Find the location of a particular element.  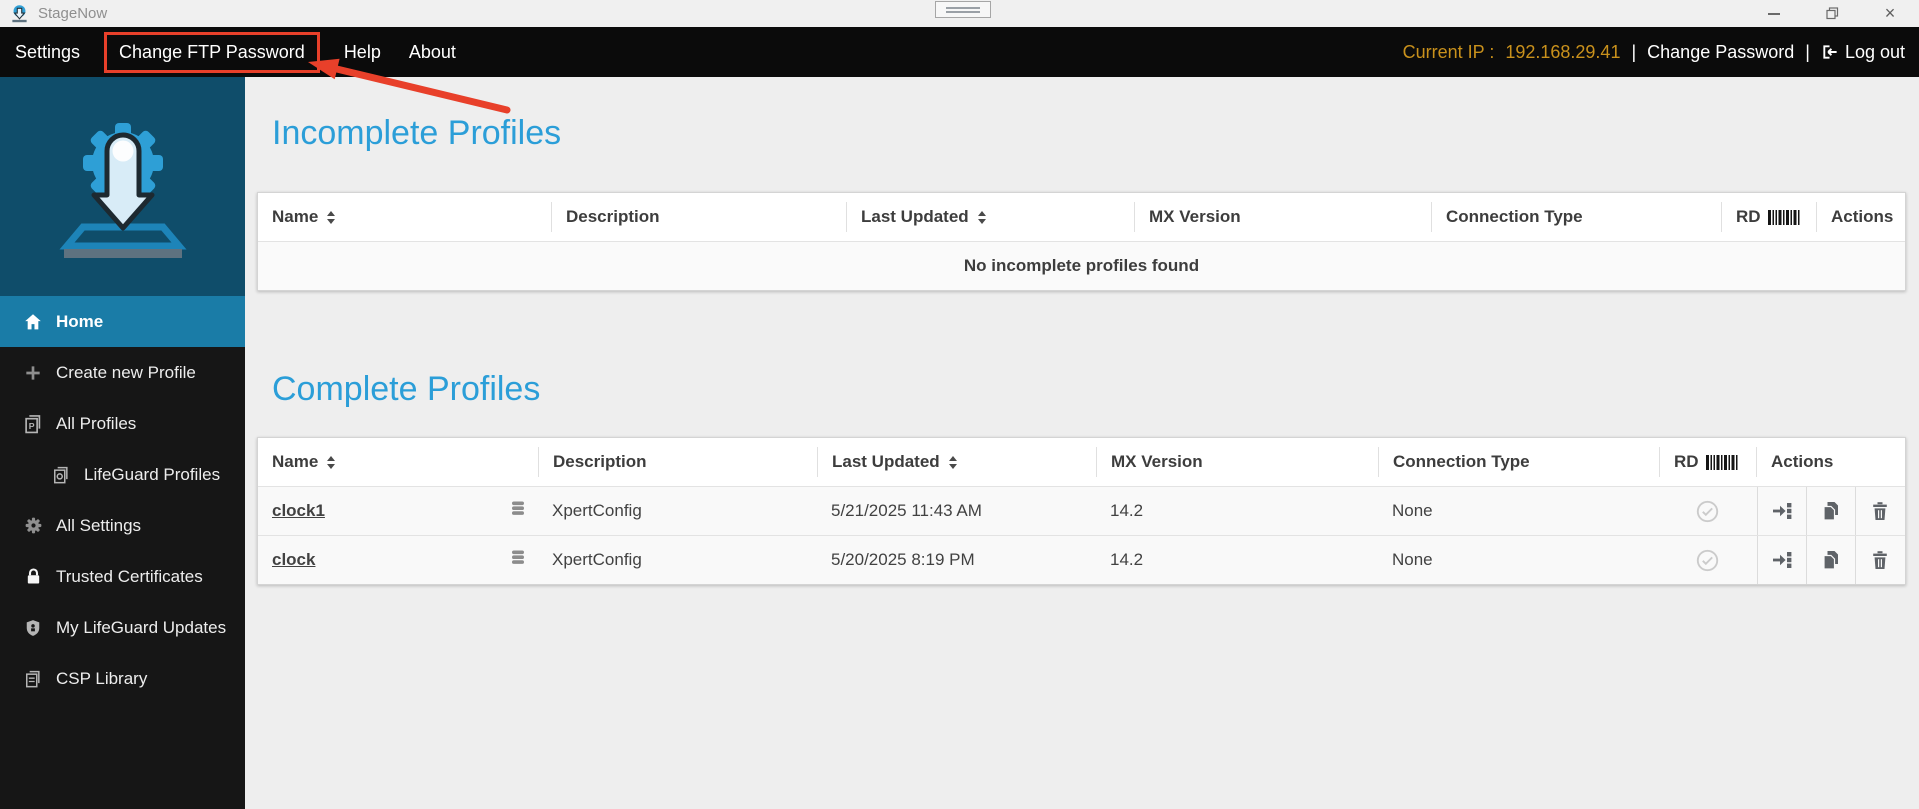

trash-icon is located at coordinates (1880, 560).